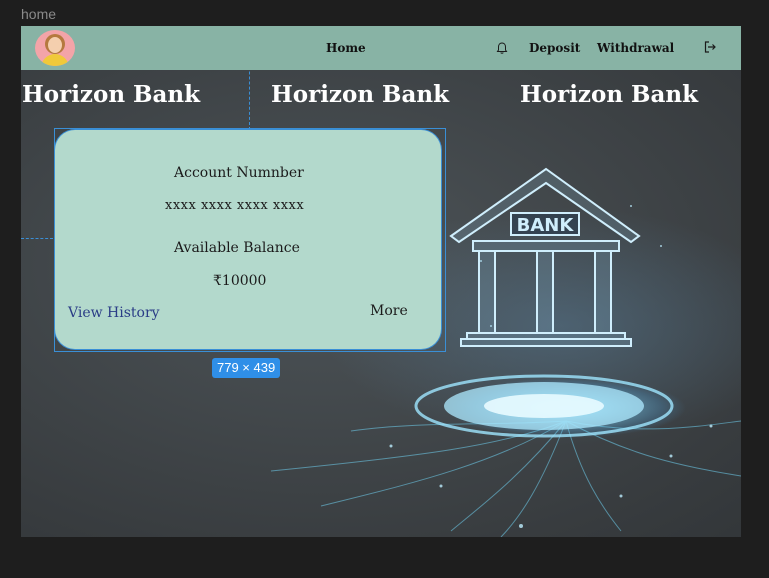 Image resolution: width=769 pixels, height=578 pixels. I want to click on frame-label: home, so click(39, 14).